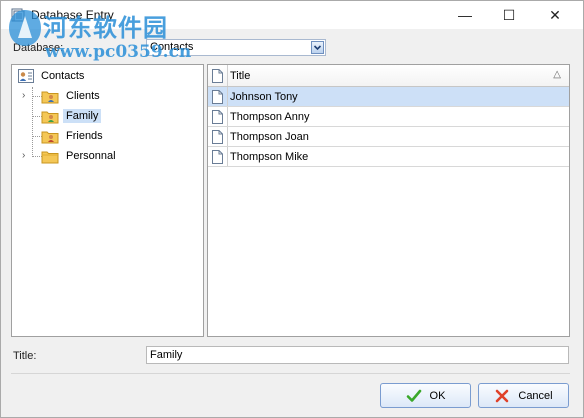  I want to click on list-row: Thompson Mike, so click(388, 157).